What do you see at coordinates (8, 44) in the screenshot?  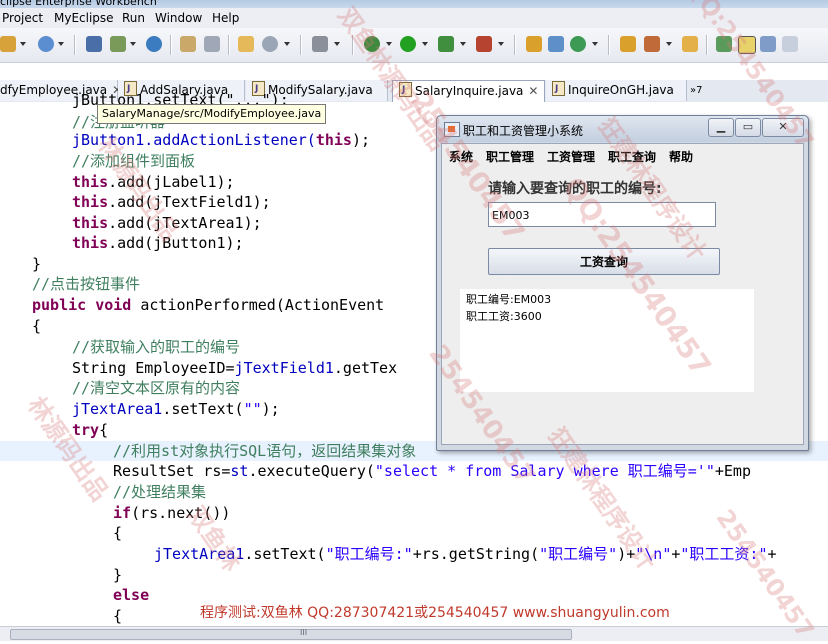 I see `new-wizard-icon` at bounding box center [8, 44].